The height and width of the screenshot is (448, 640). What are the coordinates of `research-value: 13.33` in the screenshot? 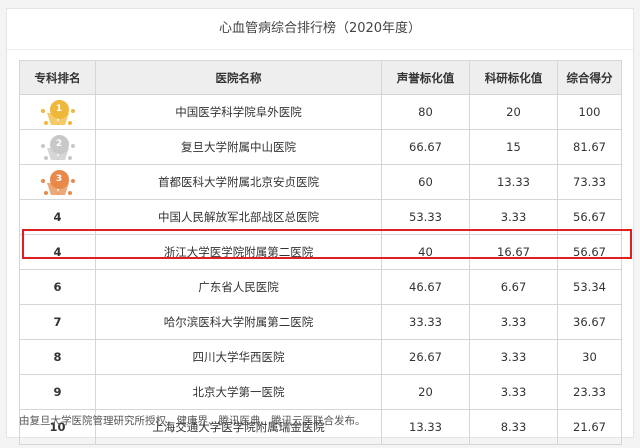 It's located at (513, 182).